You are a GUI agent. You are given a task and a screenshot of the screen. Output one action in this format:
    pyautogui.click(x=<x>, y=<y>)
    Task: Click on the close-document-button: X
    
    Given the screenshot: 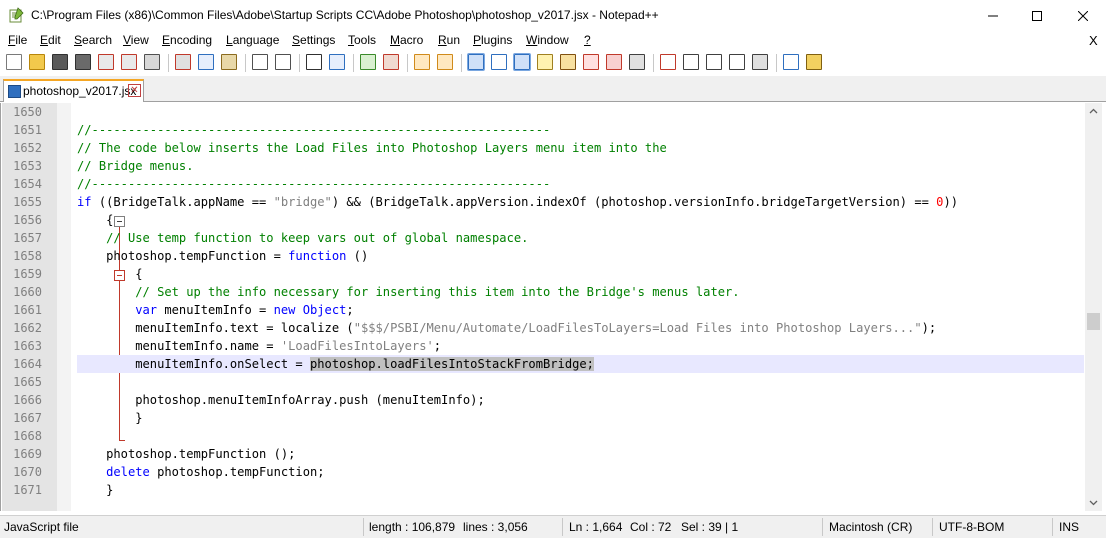 What is the action you would take?
    pyautogui.click(x=1093, y=40)
    